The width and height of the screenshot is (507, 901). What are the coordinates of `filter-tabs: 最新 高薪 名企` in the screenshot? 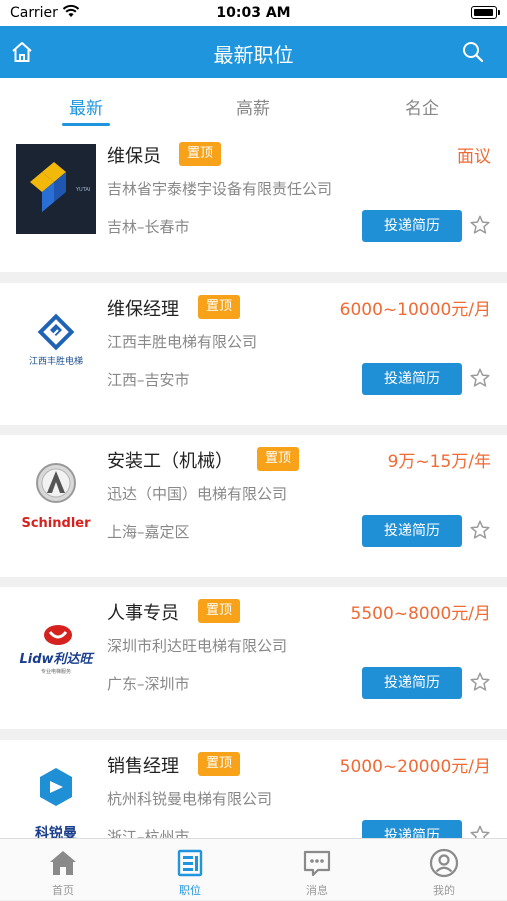 It's located at (253, 104).